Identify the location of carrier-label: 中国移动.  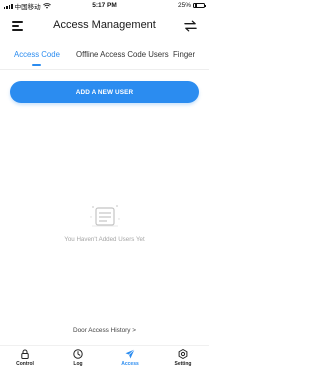
(27, 7).